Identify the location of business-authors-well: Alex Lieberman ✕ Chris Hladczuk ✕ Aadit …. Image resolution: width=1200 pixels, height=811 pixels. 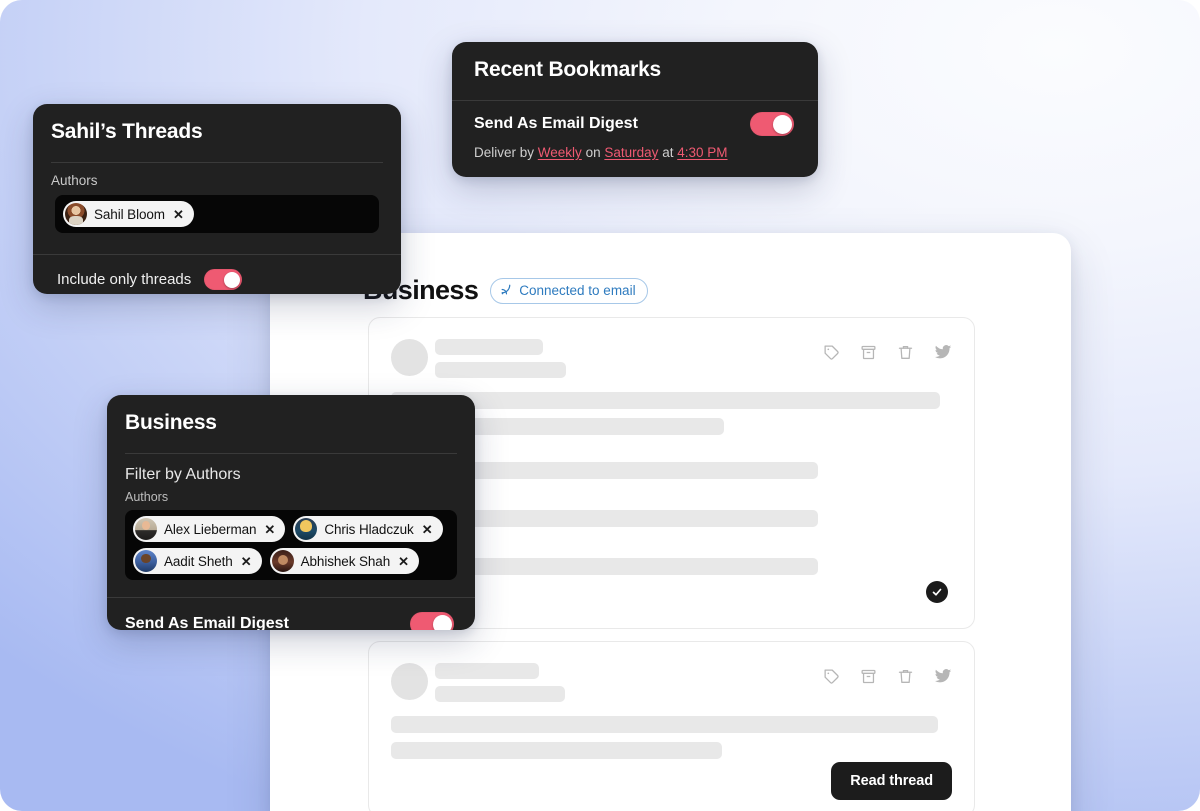
(291, 545).